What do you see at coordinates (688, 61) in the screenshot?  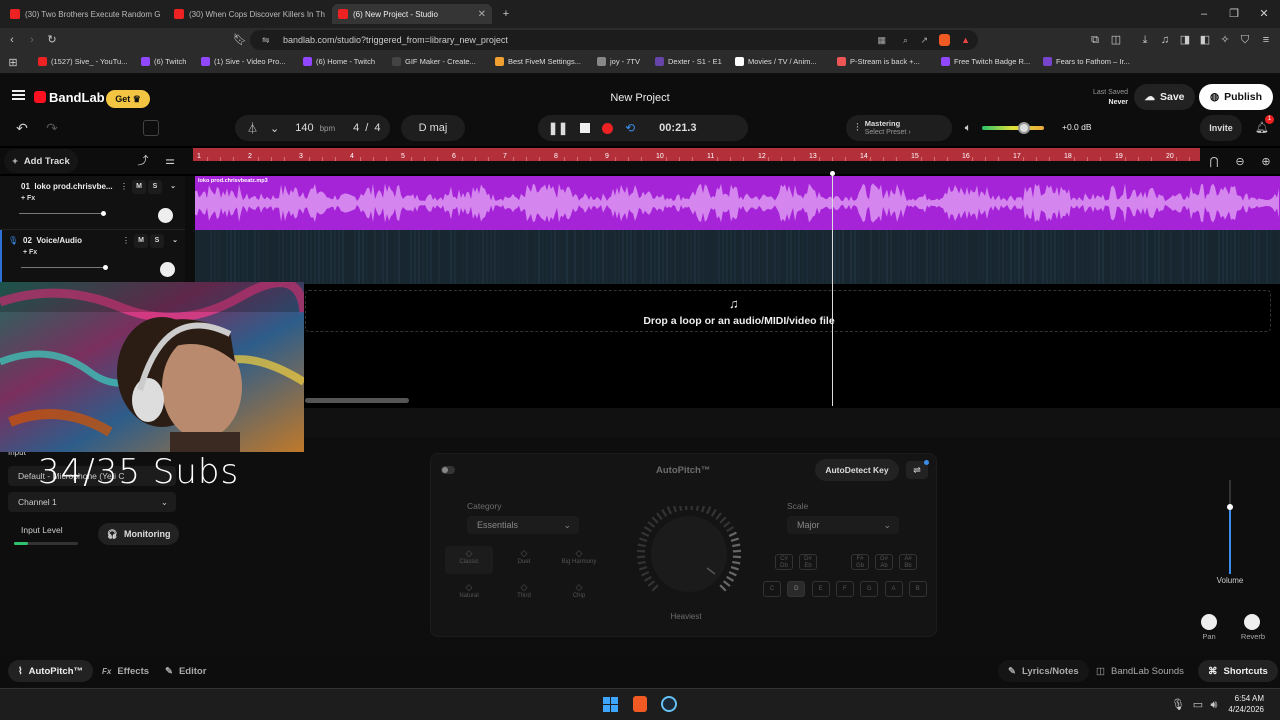 I see `bookmark-item: Dexter - S1 - E1` at bounding box center [688, 61].